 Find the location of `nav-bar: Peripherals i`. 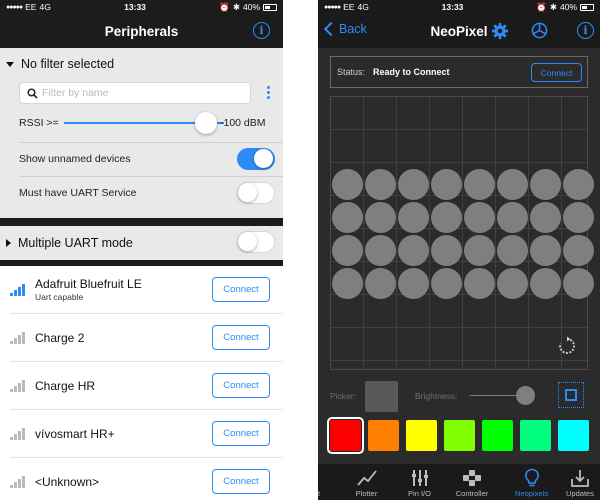

nav-bar: Peripherals i is located at coordinates (141, 31).